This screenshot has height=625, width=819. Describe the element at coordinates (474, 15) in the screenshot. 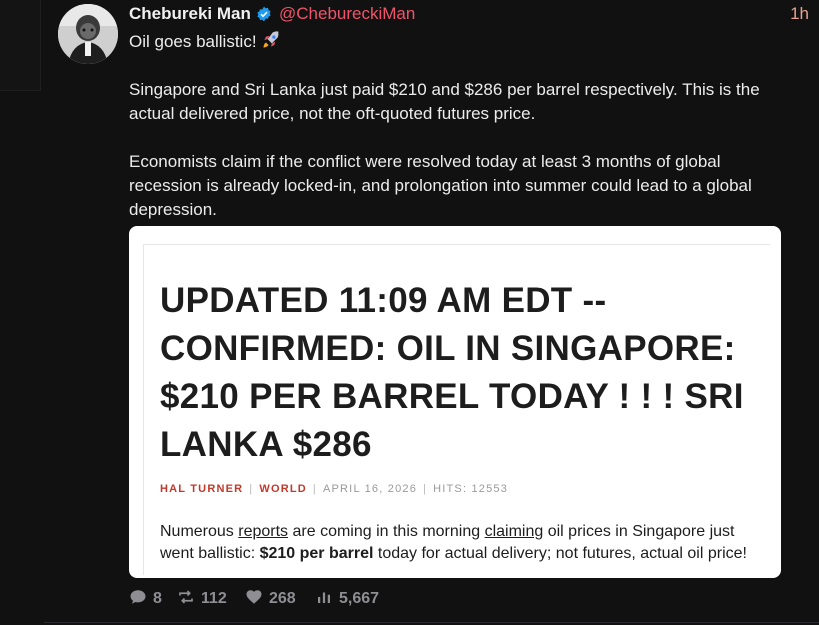

I see `post-header: Chebureki Man @ChebureckiMan 1h` at that location.